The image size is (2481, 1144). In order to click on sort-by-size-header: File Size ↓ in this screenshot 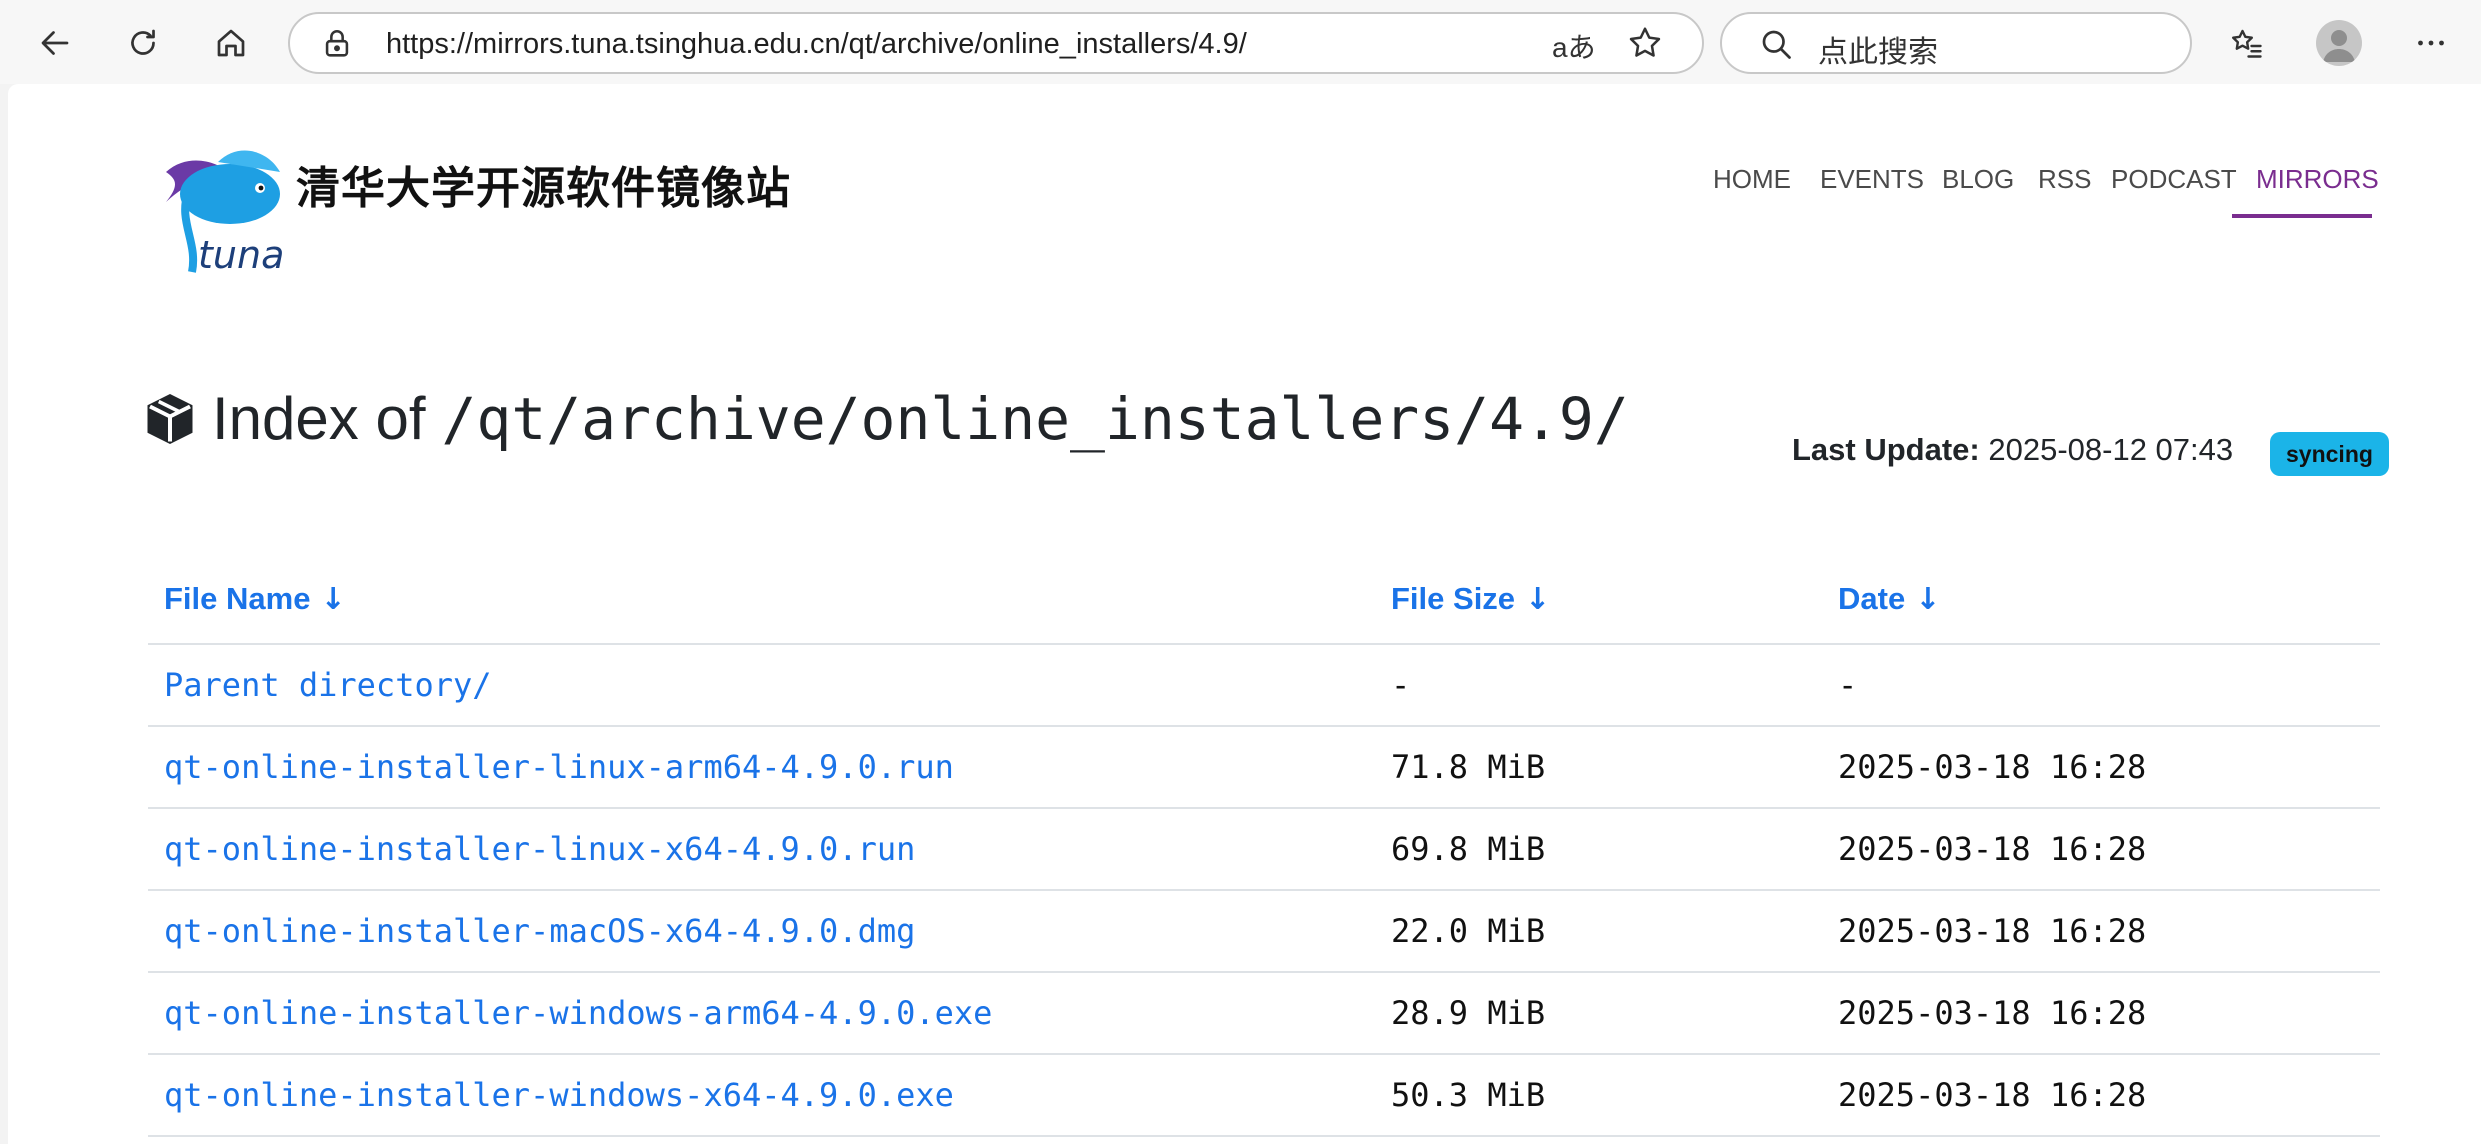, I will do `click(1598, 599)`.